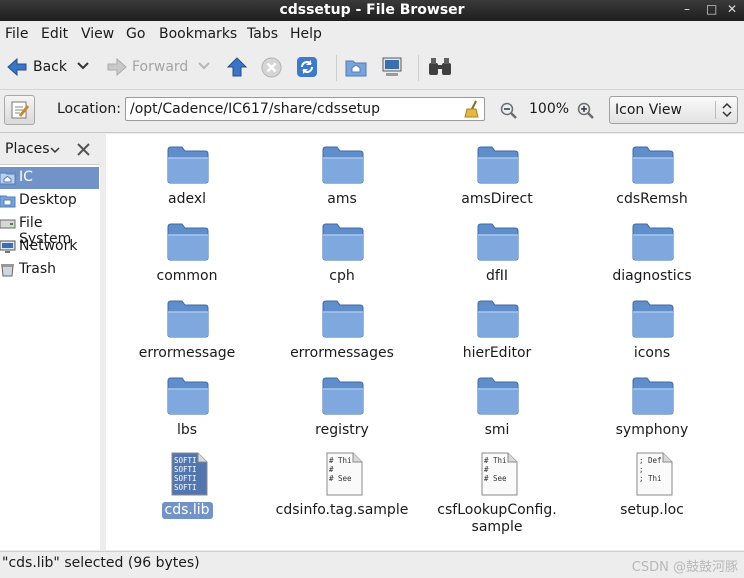  I want to click on desktop-icon, so click(8, 201).